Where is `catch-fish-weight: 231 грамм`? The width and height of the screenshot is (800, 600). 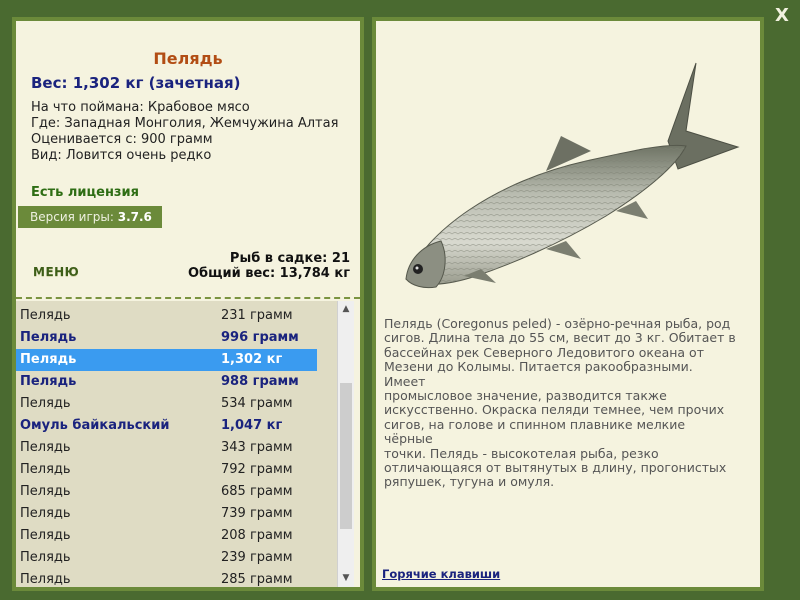 catch-fish-weight: 231 грамм is located at coordinates (257, 315).